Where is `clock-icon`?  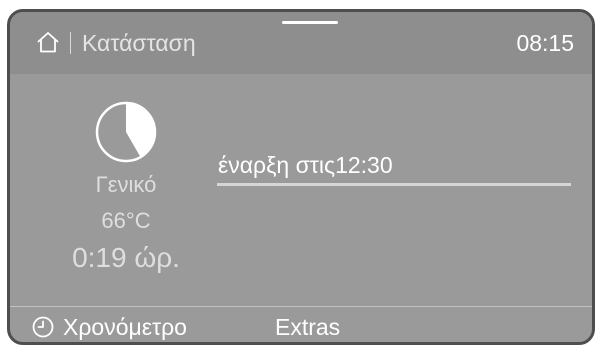 clock-icon is located at coordinates (43, 327).